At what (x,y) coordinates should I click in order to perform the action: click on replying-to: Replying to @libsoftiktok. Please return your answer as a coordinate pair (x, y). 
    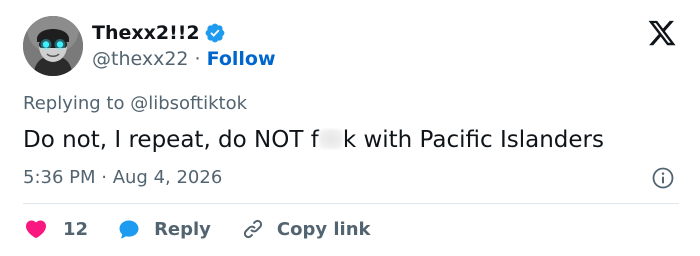
    Looking at the image, I should click on (135, 104).